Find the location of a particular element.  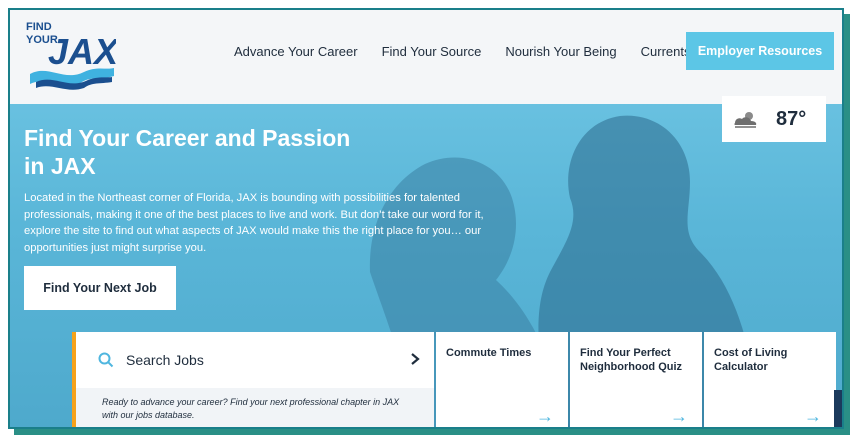

nav-currents: Currents is located at coordinates (666, 51).